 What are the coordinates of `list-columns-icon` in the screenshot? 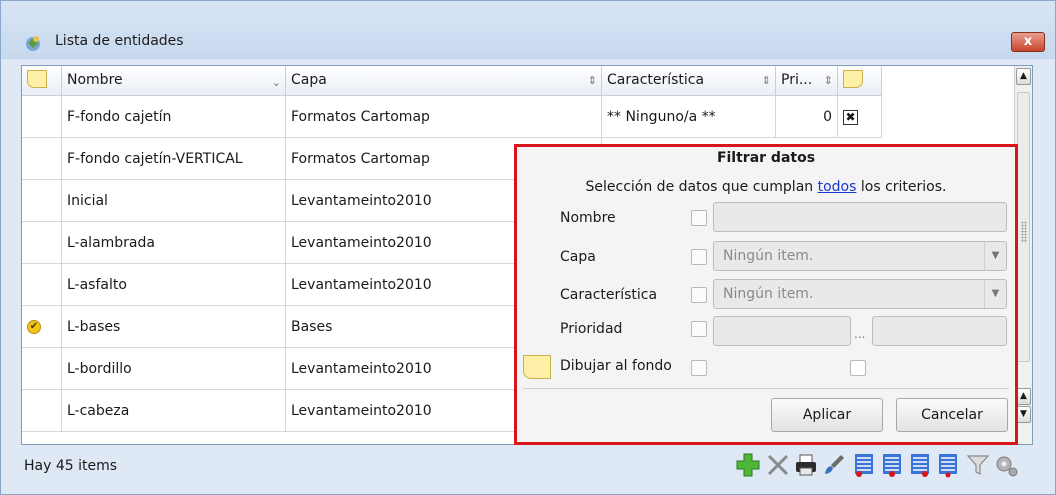 It's located at (864, 465).